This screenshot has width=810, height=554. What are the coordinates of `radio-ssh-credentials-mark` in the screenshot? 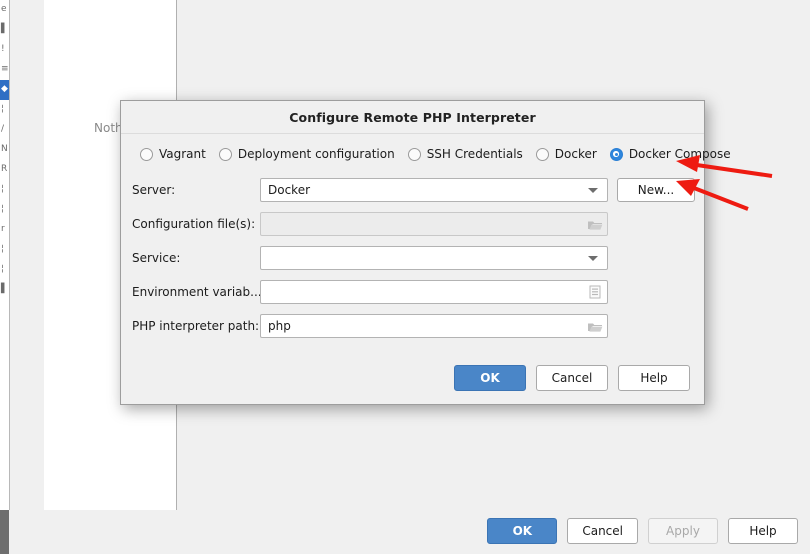 It's located at (414, 154).